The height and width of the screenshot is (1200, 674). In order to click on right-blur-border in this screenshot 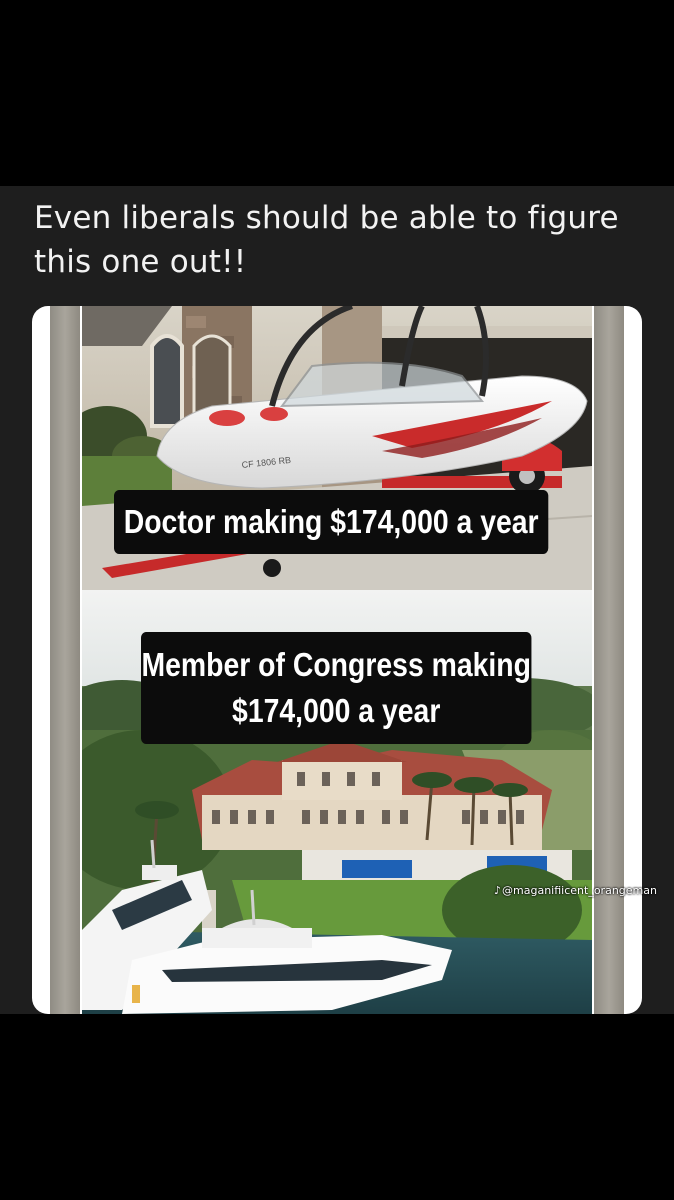, I will do `click(609, 660)`.